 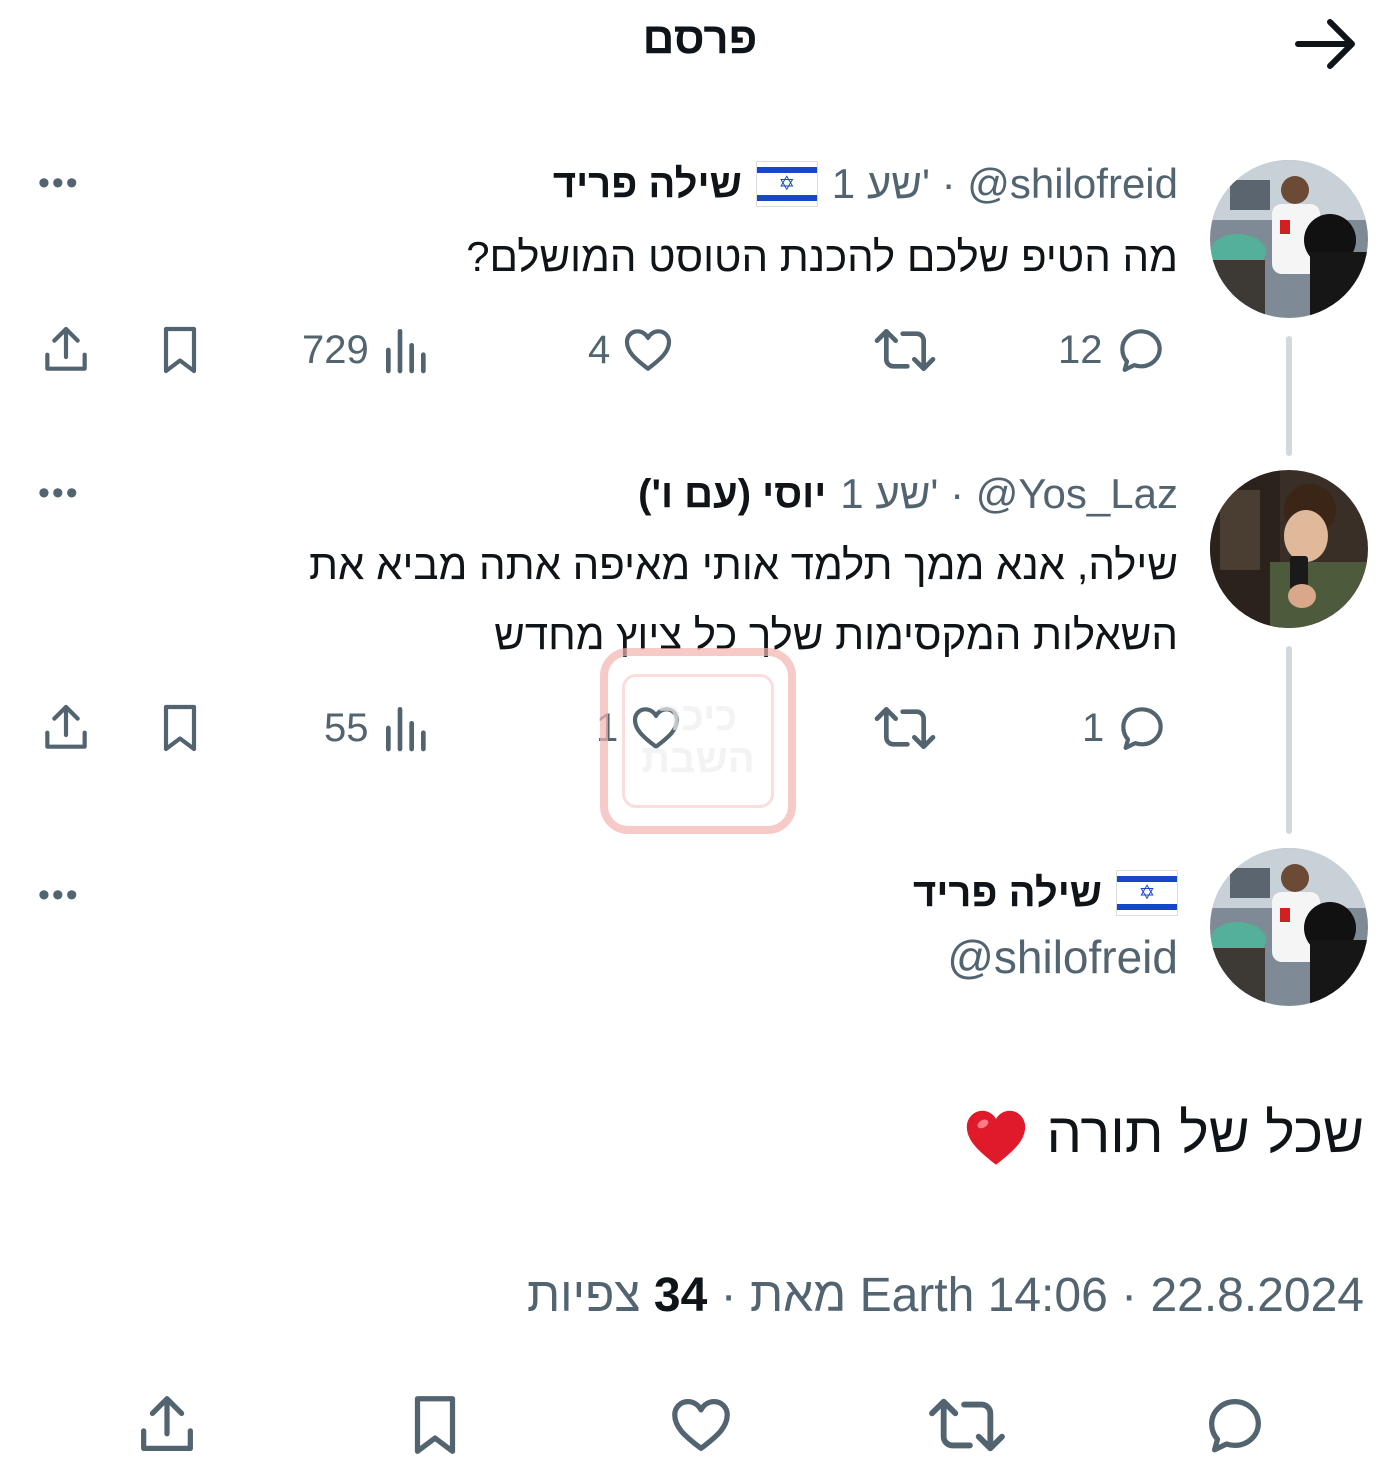 What do you see at coordinates (680, 1295) in the screenshot?
I see `views-number: 34` at bounding box center [680, 1295].